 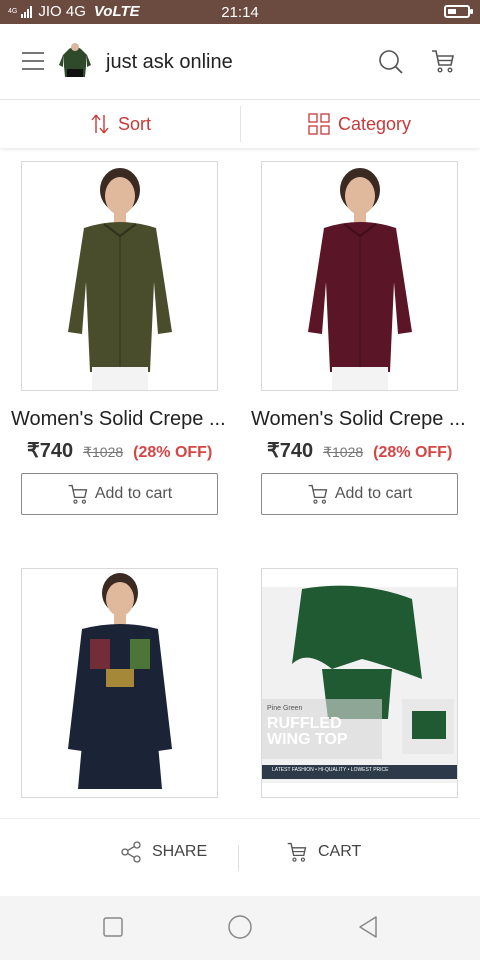 I want to click on share-label: SHARE, so click(x=180, y=851).